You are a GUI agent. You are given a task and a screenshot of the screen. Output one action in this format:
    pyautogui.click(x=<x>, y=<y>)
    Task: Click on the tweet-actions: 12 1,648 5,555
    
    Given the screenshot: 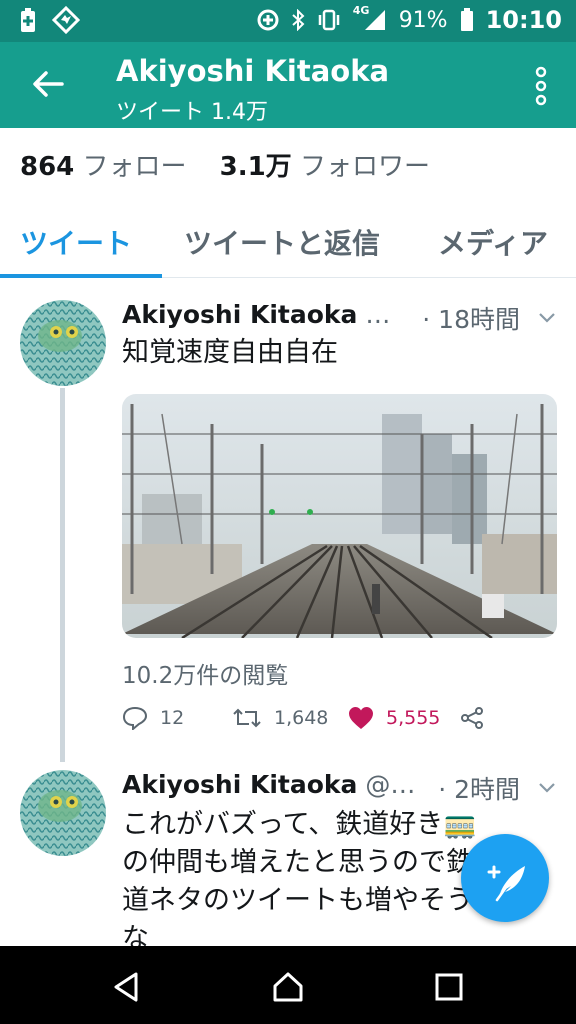 What is the action you would take?
    pyautogui.click(x=303, y=718)
    